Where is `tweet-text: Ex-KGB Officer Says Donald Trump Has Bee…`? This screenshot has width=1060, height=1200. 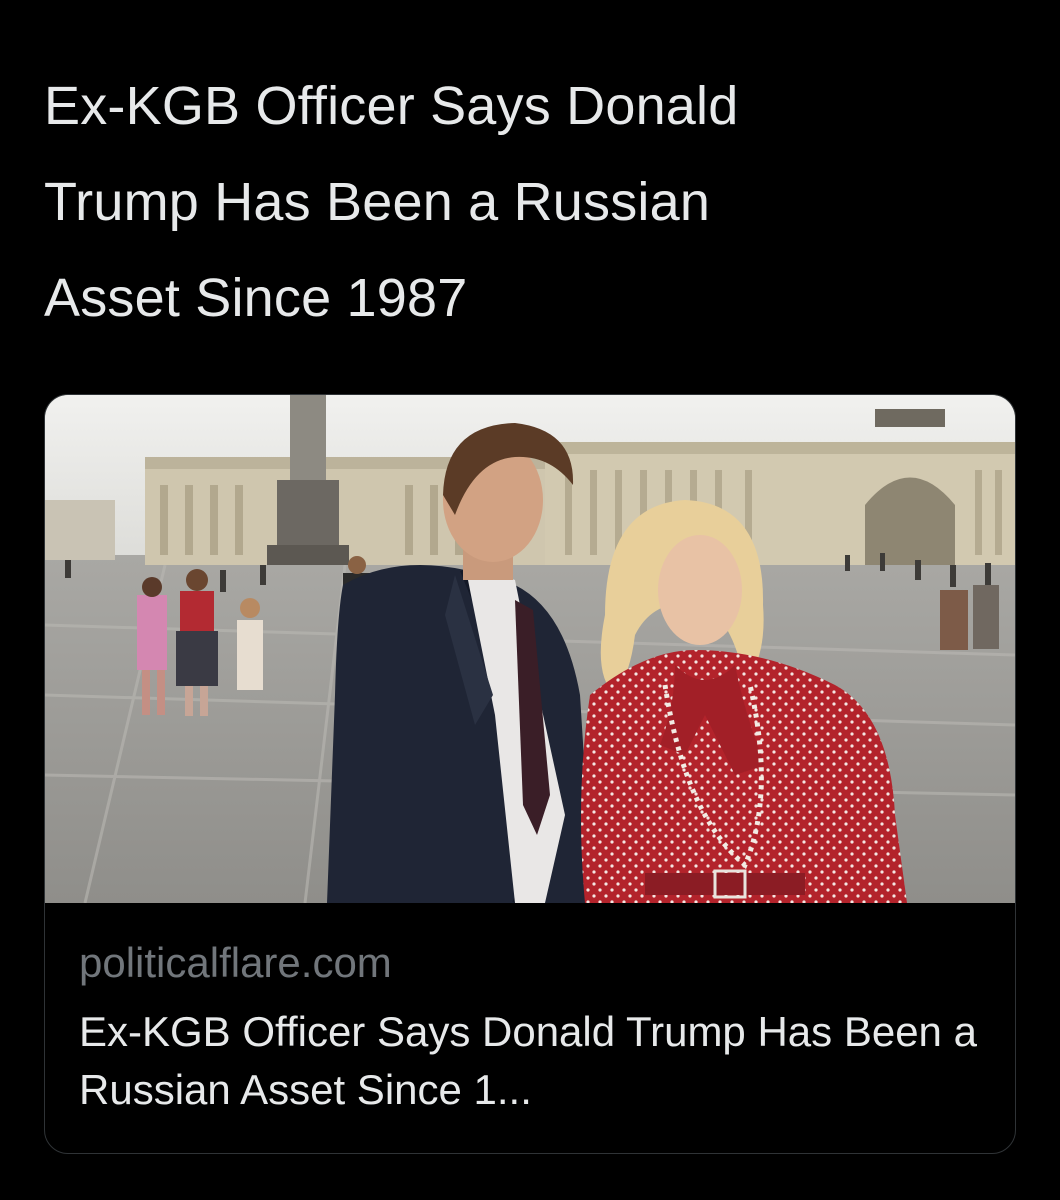
tweet-text: Ex-KGB Officer Says Donald Trump Has Bee… is located at coordinates (391, 202).